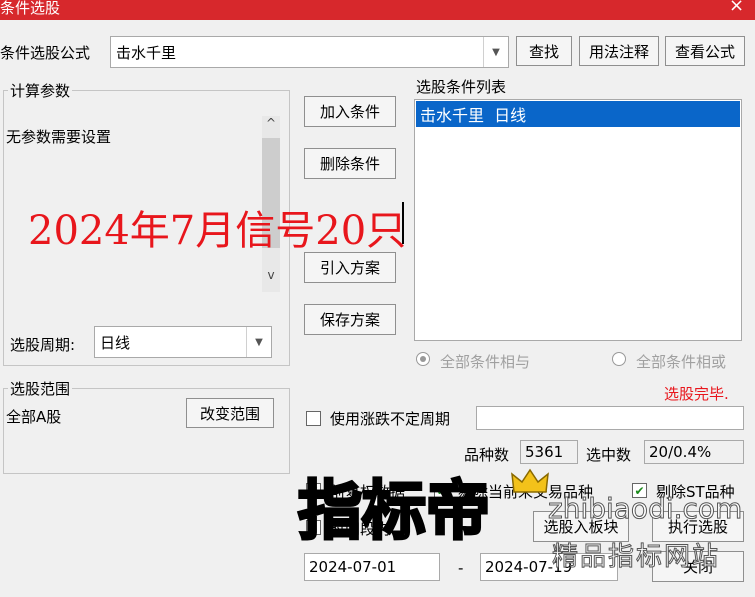  Describe the element at coordinates (350, 163) in the screenshot. I see `delete-condition-button: 删除条件` at that location.